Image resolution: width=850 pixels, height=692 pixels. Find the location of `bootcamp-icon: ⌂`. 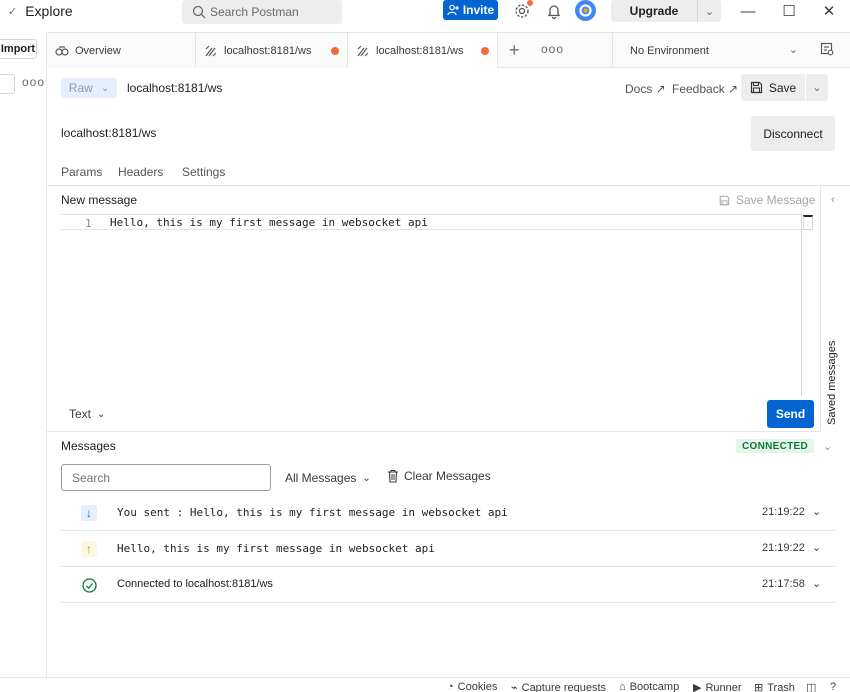

bootcamp-icon: ⌂ is located at coordinates (622, 686).